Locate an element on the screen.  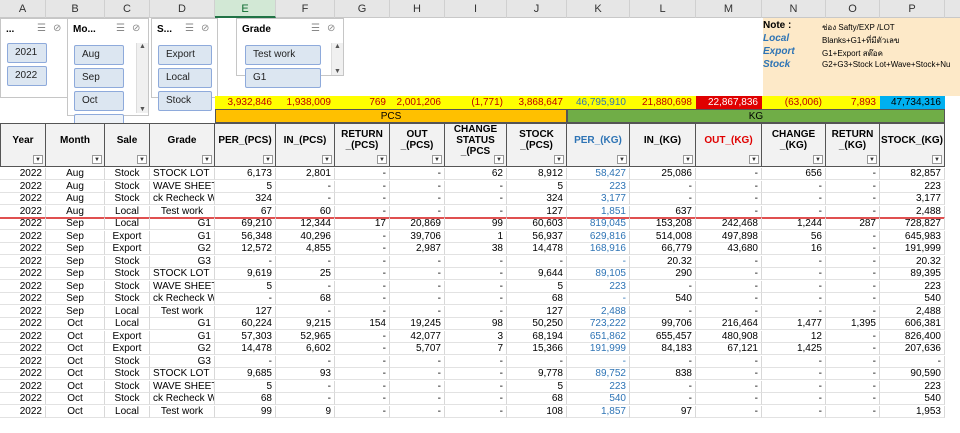
table-cell: 67,121 is located at coordinates (729, 349).